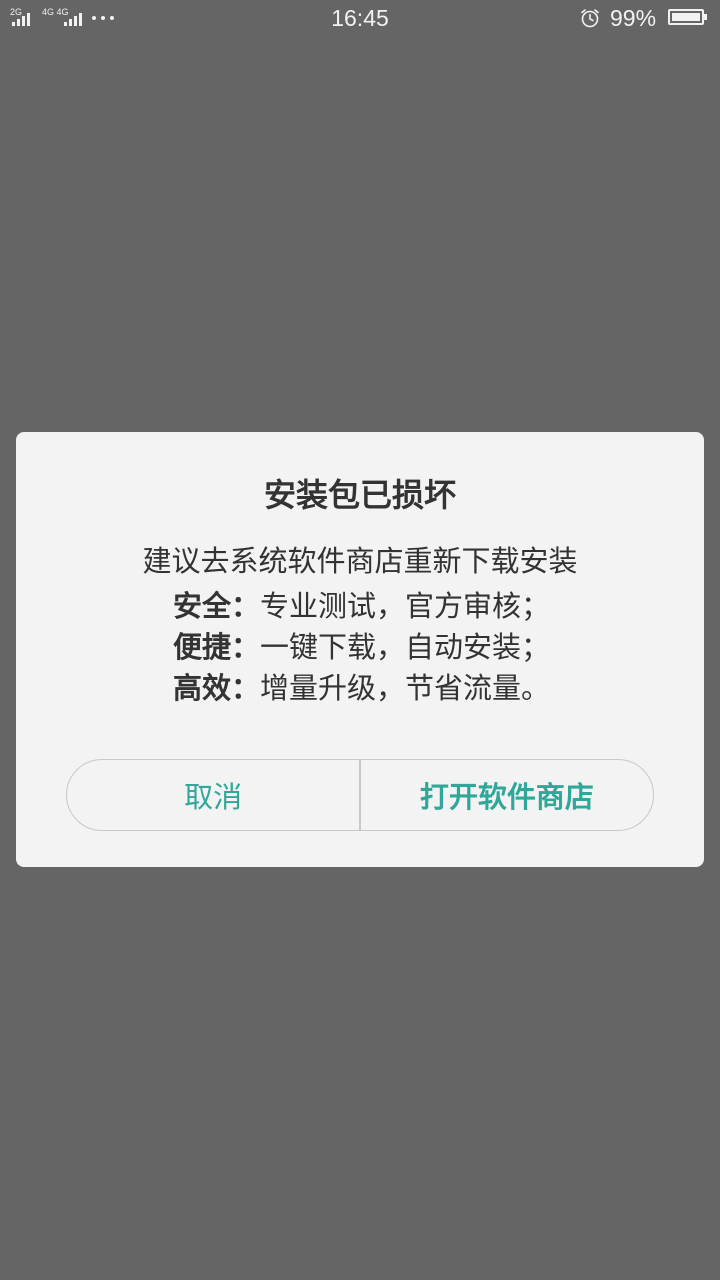 The width and height of the screenshot is (720, 1280). I want to click on dialog-intro: 建议去系统软件商店重新下载安装, so click(360, 561).